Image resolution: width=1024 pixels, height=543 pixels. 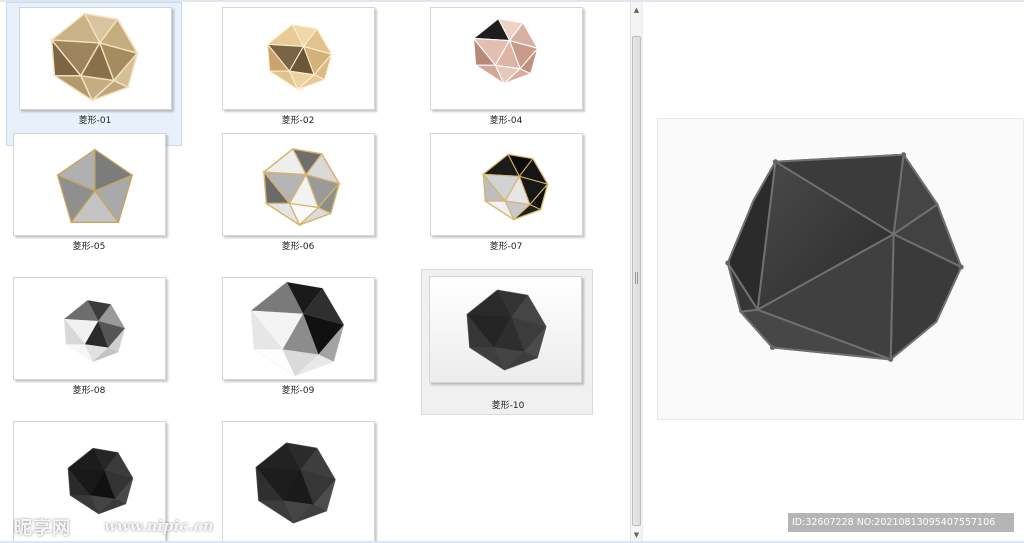 I want to click on file-tile-10: 菱形-10, so click(x=507, y=342).